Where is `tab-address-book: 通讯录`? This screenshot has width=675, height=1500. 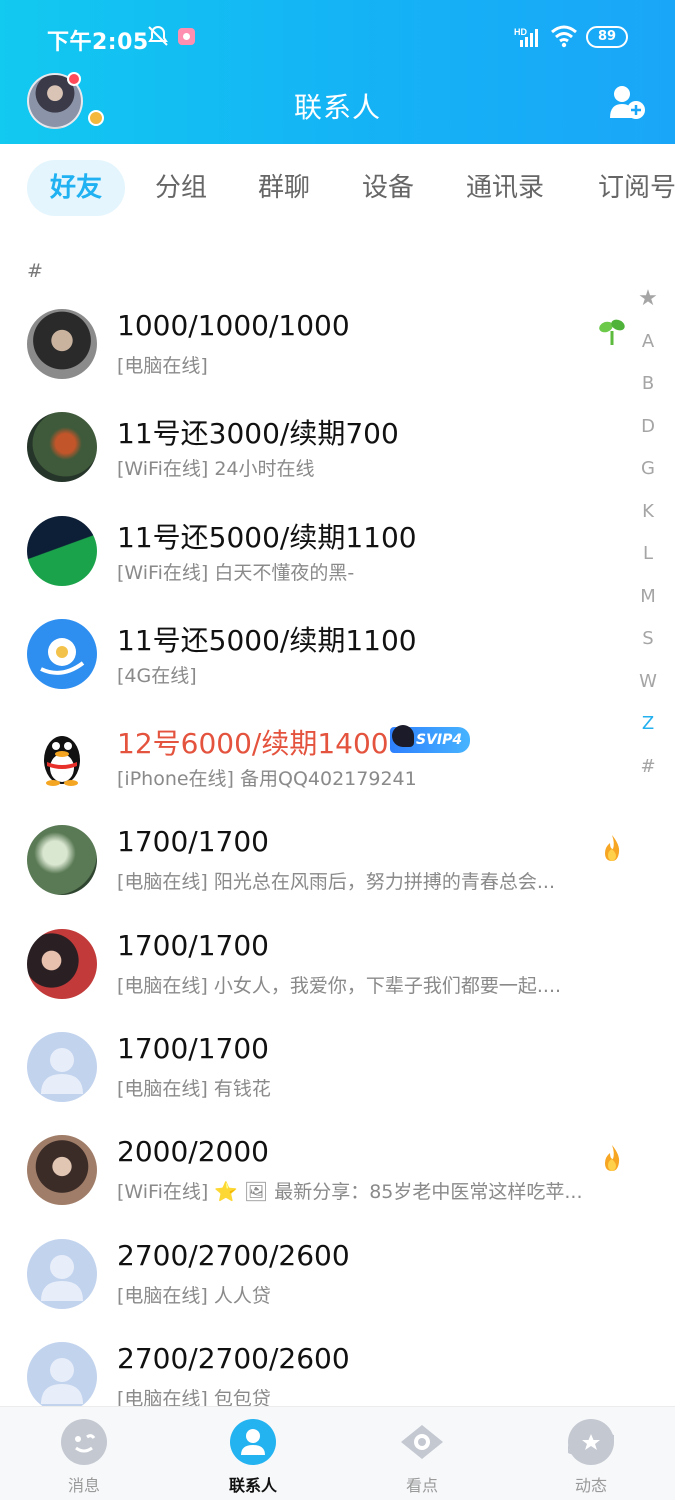 tab-address-book: 通讯录 is located at coordinates (505, 188).